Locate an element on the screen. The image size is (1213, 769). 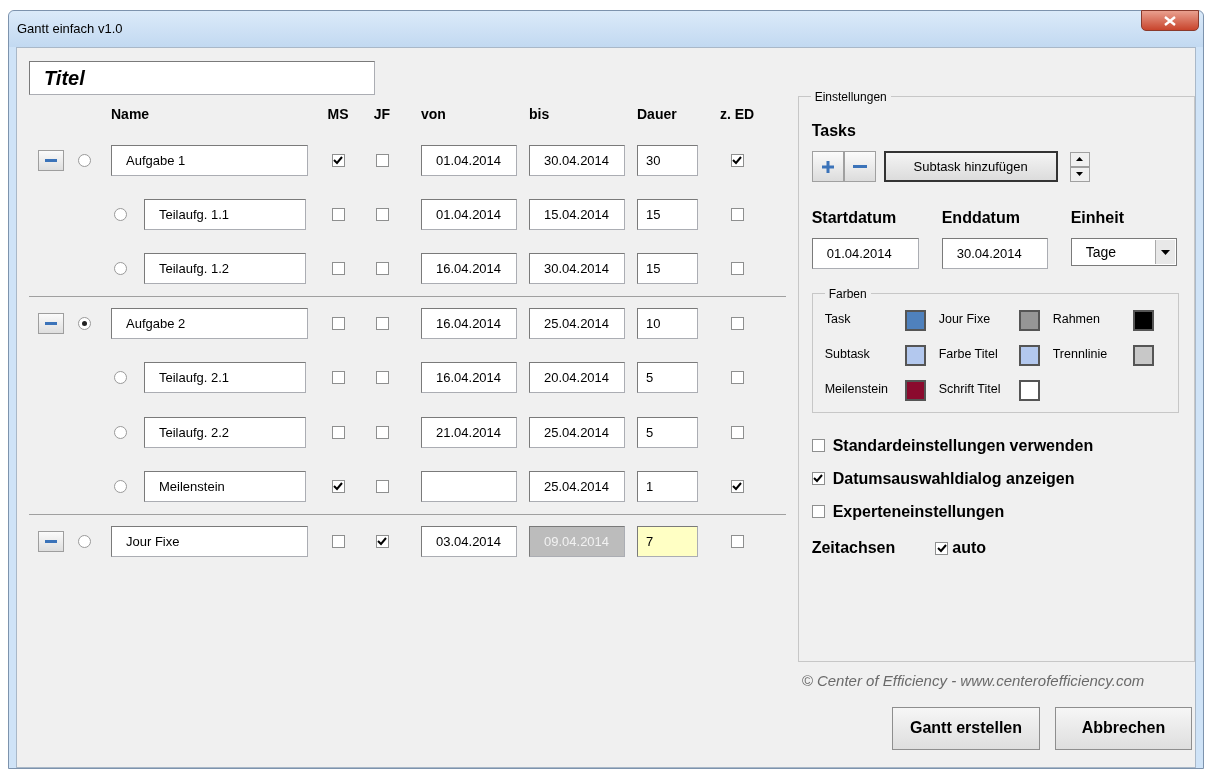
option-label: Zeitachsen is located at coordinates (853, 548).